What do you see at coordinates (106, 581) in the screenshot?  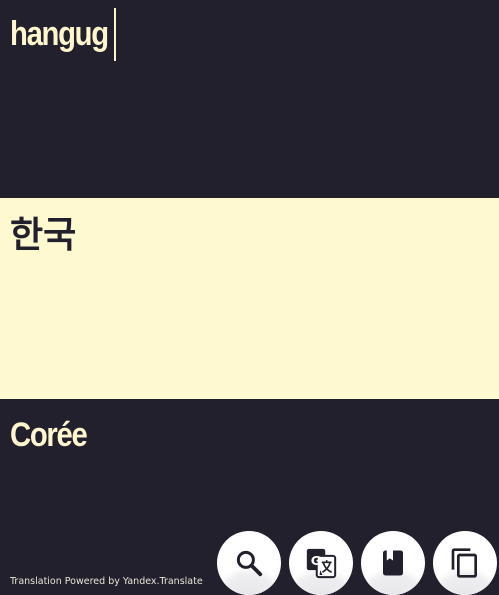 I see `yandex-credit: Translation Powered by Yandex.Translate` at bounding box center [106, 581].